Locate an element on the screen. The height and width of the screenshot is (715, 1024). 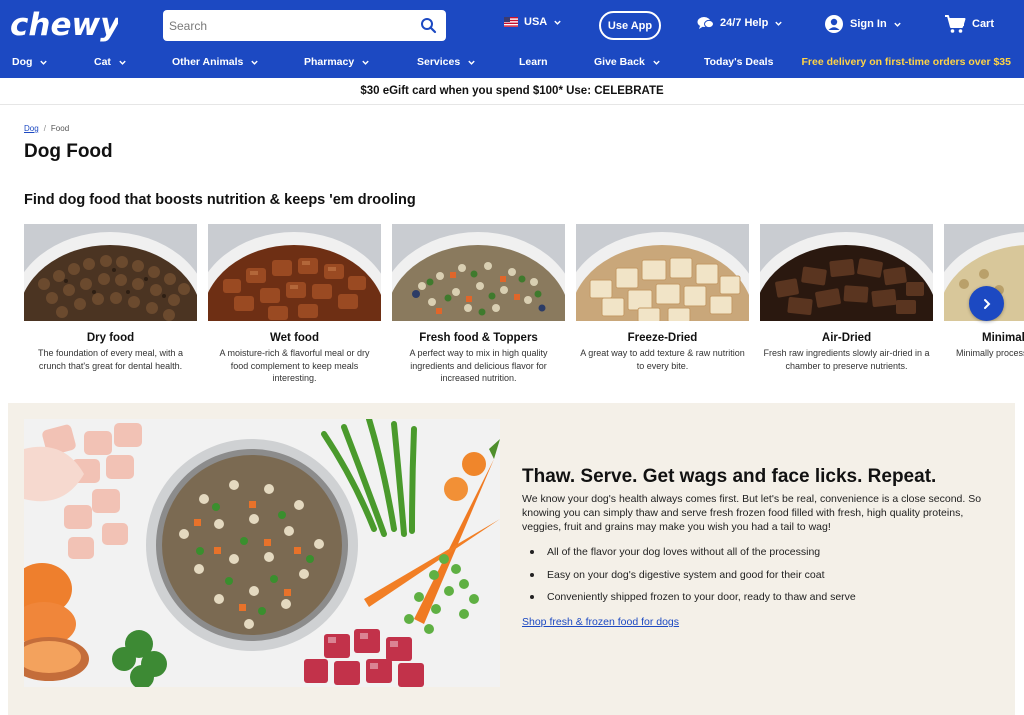
page-title: Dog Food is located at coordinates (68, 151).